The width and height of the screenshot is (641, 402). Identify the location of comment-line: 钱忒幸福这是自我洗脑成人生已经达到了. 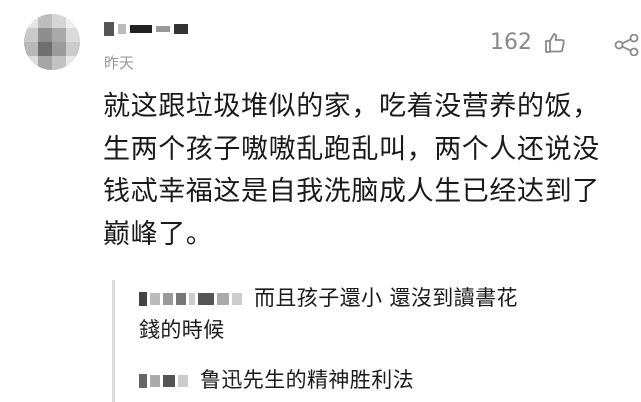
(351, 191).